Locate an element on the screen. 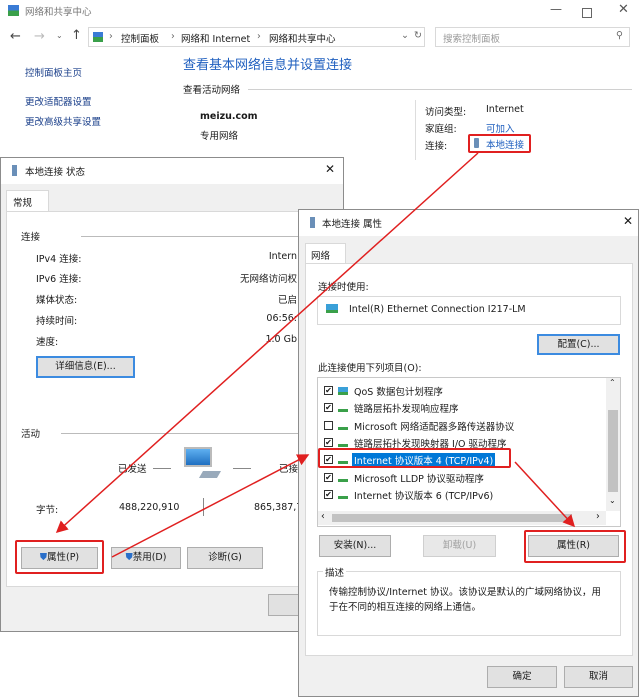  arrow-to-item-properties is located at coordinates (545, 494).